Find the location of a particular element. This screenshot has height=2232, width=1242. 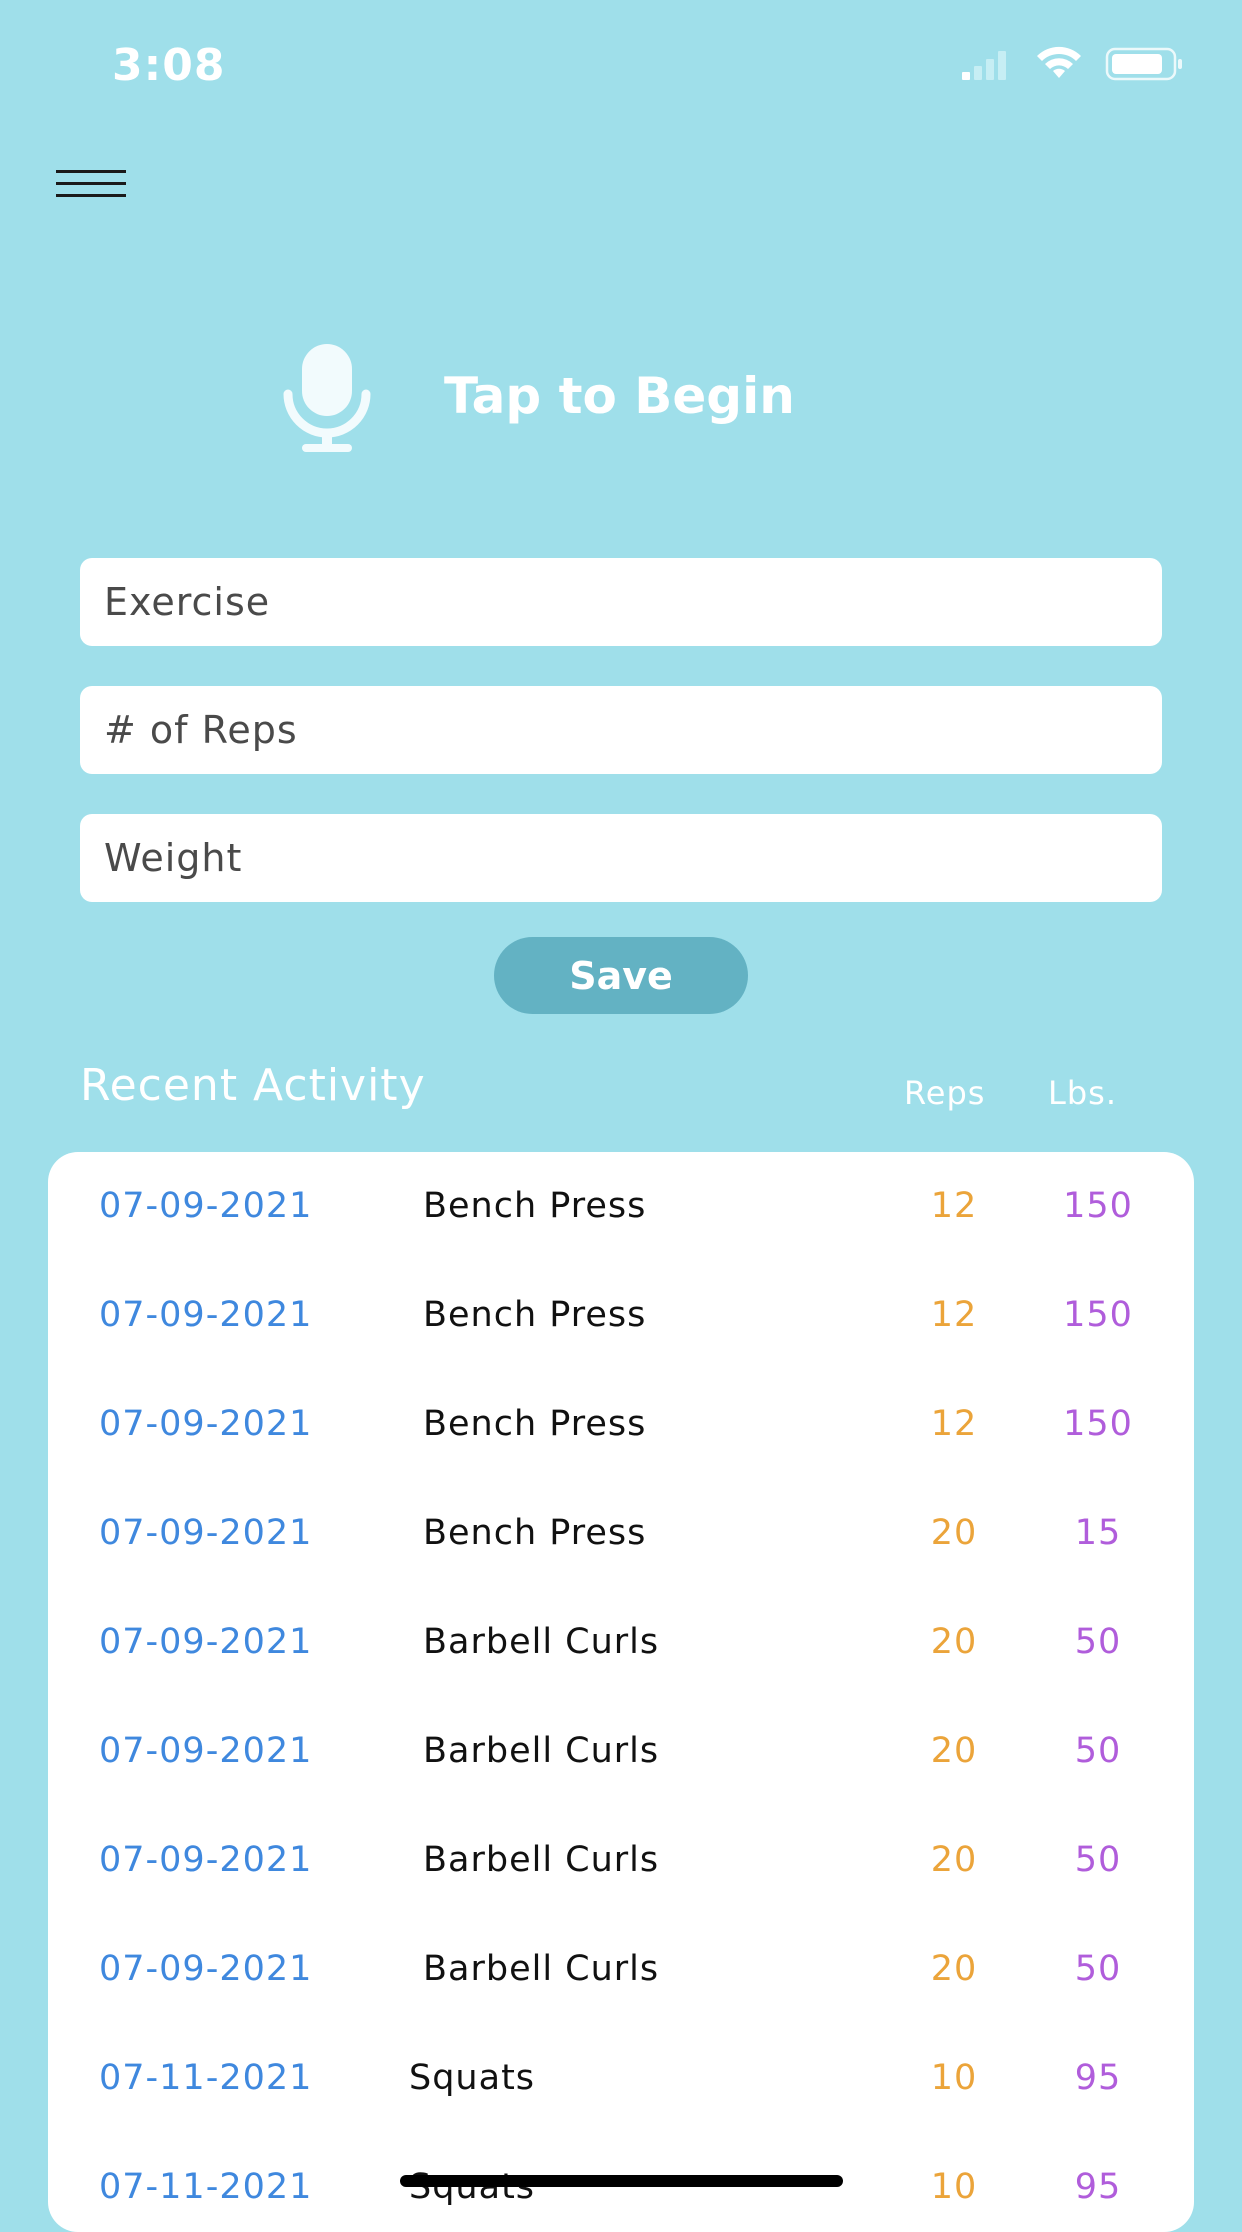

weight-input is located at coordinates (632, 858).